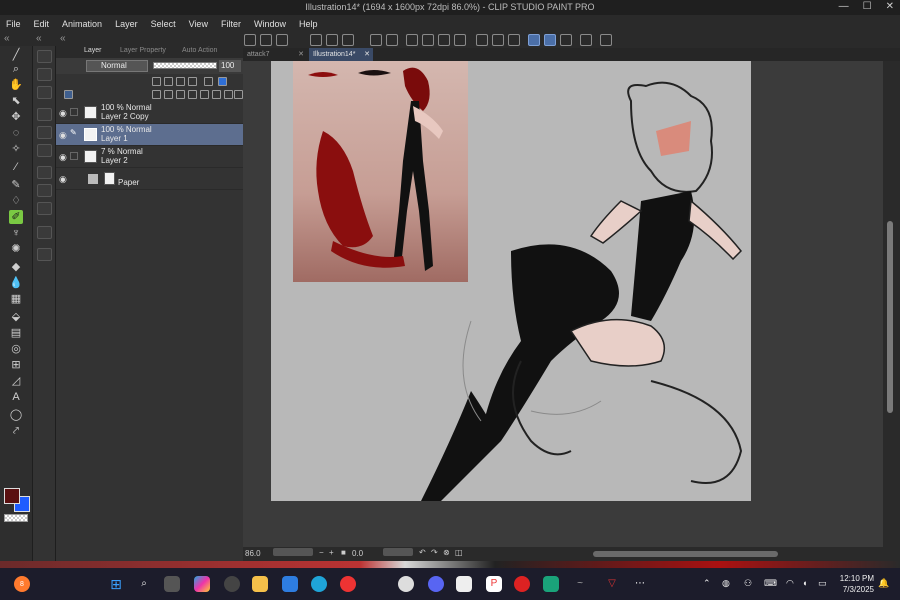 Image resolution: width=900 pixels, height=600 pixels. What do you see at coordinates (253, 553) in the screenshot?
I see `zoom-value: 86.0` at bounding box center [253, 553].